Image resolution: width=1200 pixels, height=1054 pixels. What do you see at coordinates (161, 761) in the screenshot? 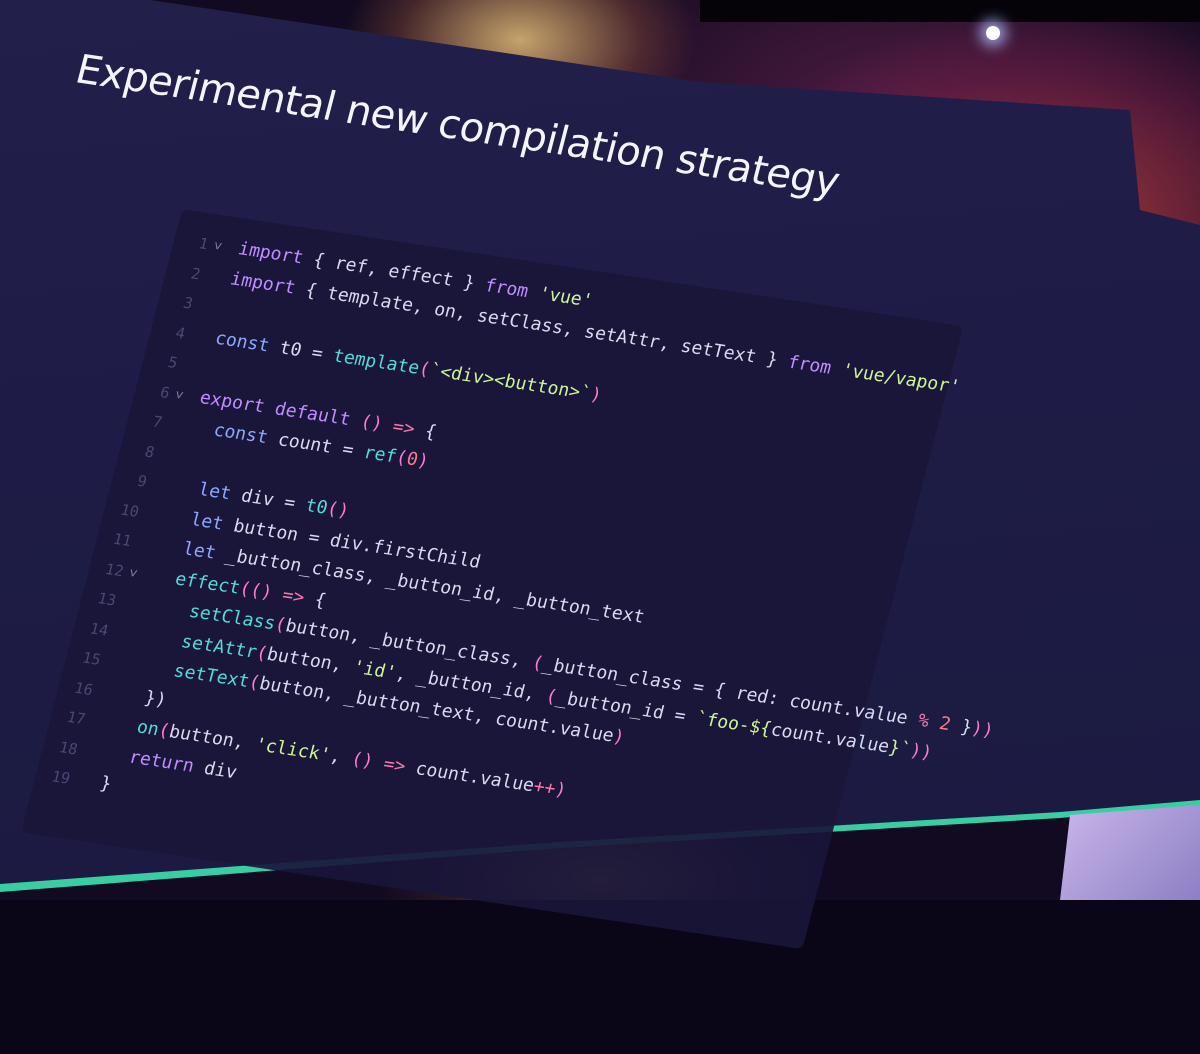
I see `code-token: return` at bounding box center [161, 761].